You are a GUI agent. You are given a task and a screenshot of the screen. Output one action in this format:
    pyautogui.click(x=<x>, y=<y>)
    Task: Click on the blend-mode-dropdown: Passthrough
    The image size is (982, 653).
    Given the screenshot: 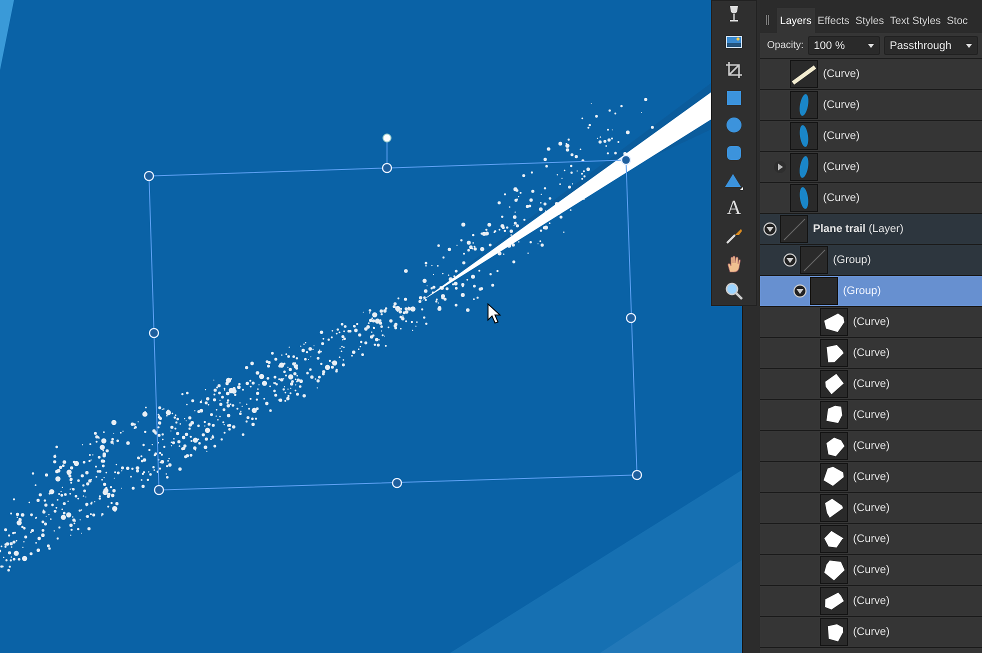 What is the action you would take?
    pyautogui.click(x=931, y=45)
    